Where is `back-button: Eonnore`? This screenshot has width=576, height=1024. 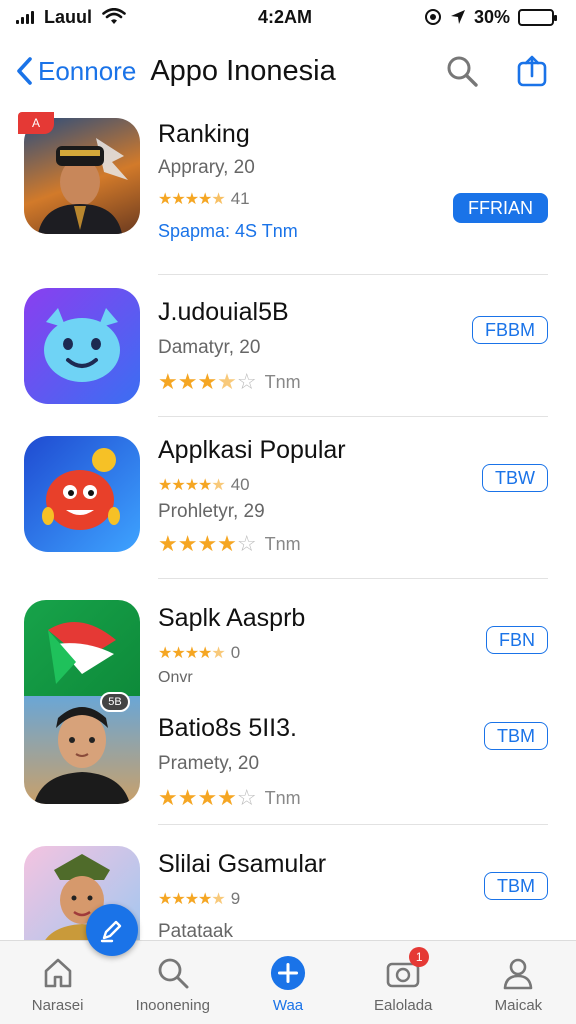
back-button: Eonnore is located at coordinates (75, 71).